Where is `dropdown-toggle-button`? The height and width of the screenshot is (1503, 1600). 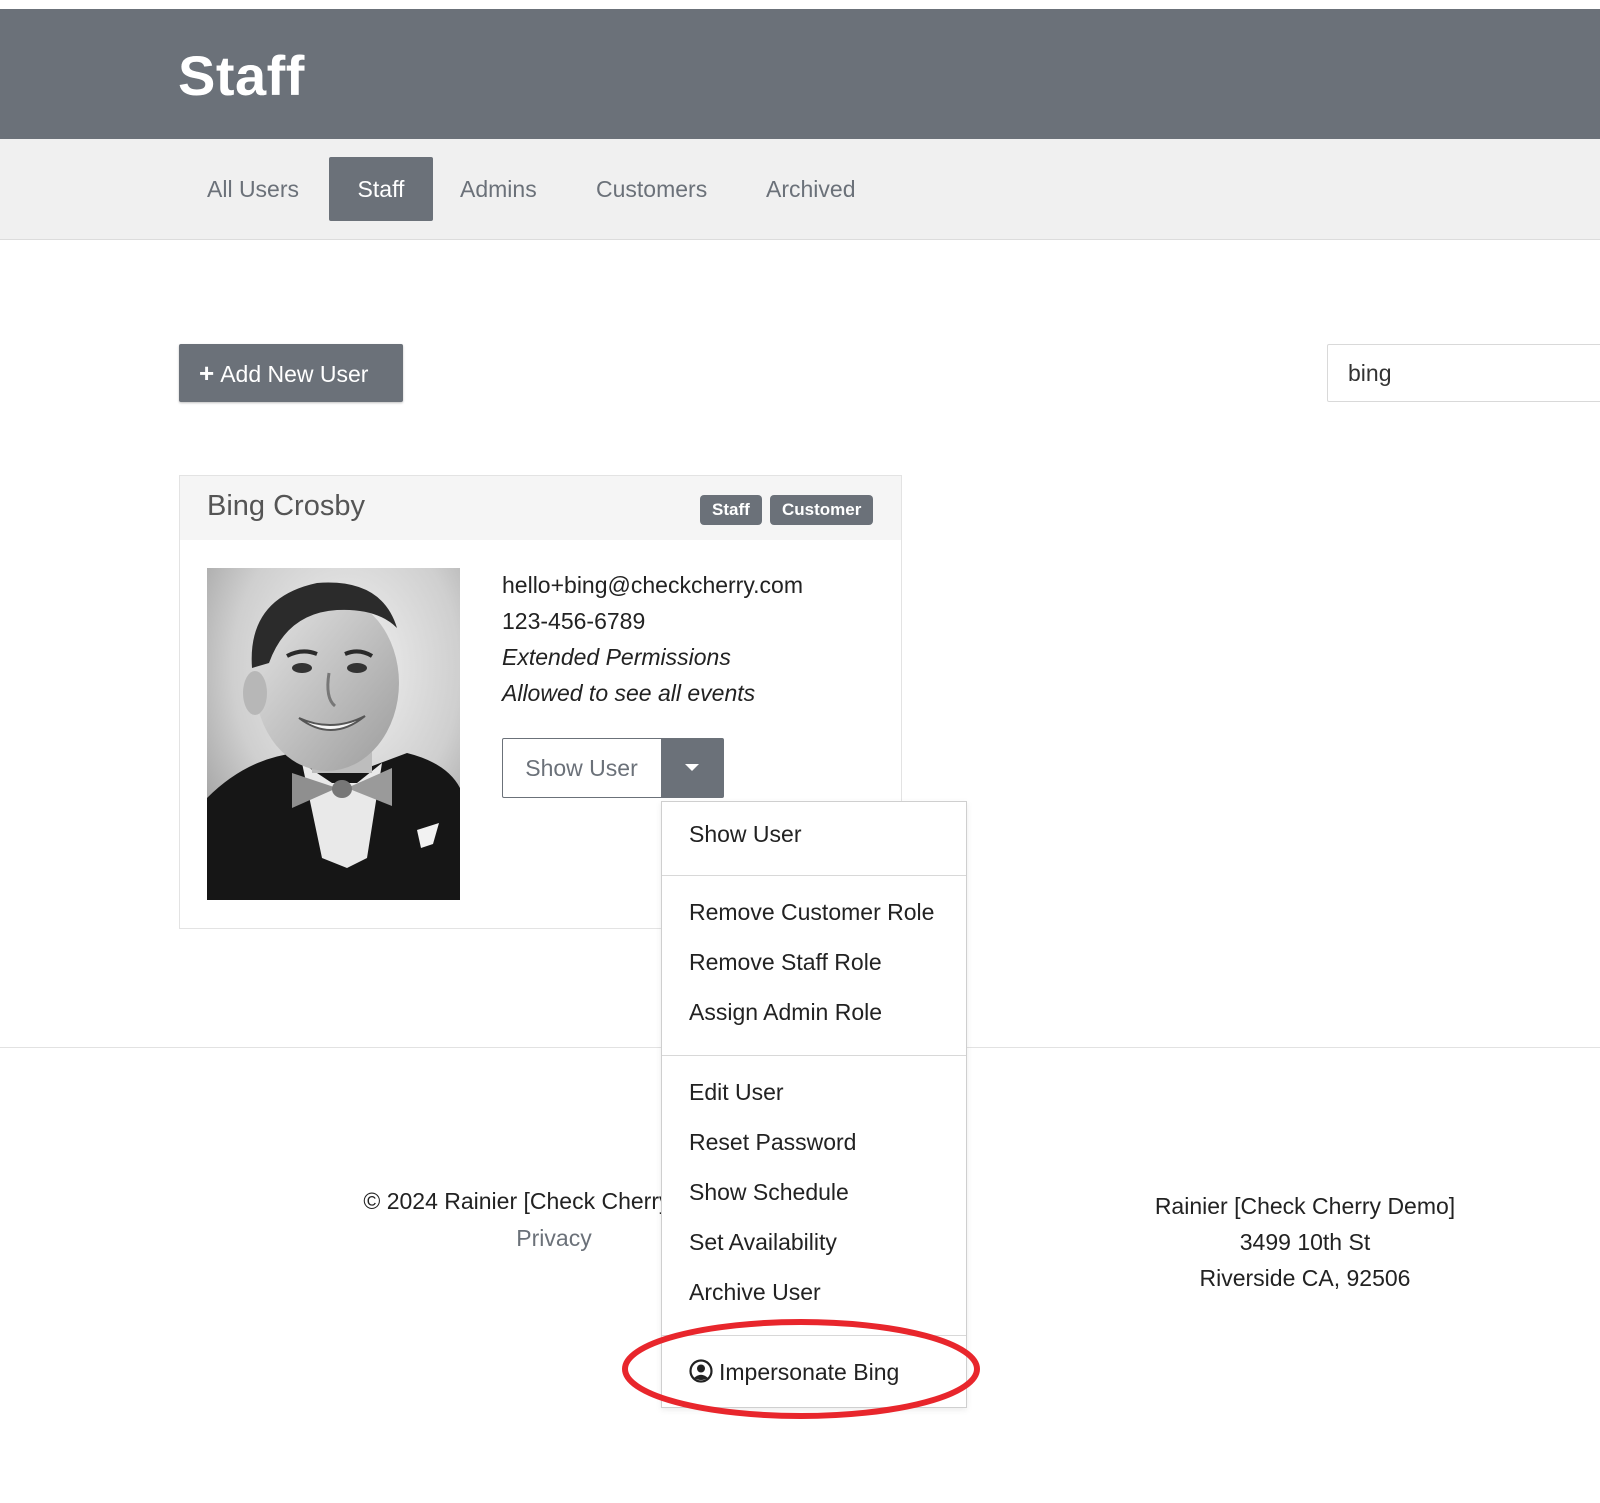
dropdown-toggle-button is located at coordinates (692, 768).